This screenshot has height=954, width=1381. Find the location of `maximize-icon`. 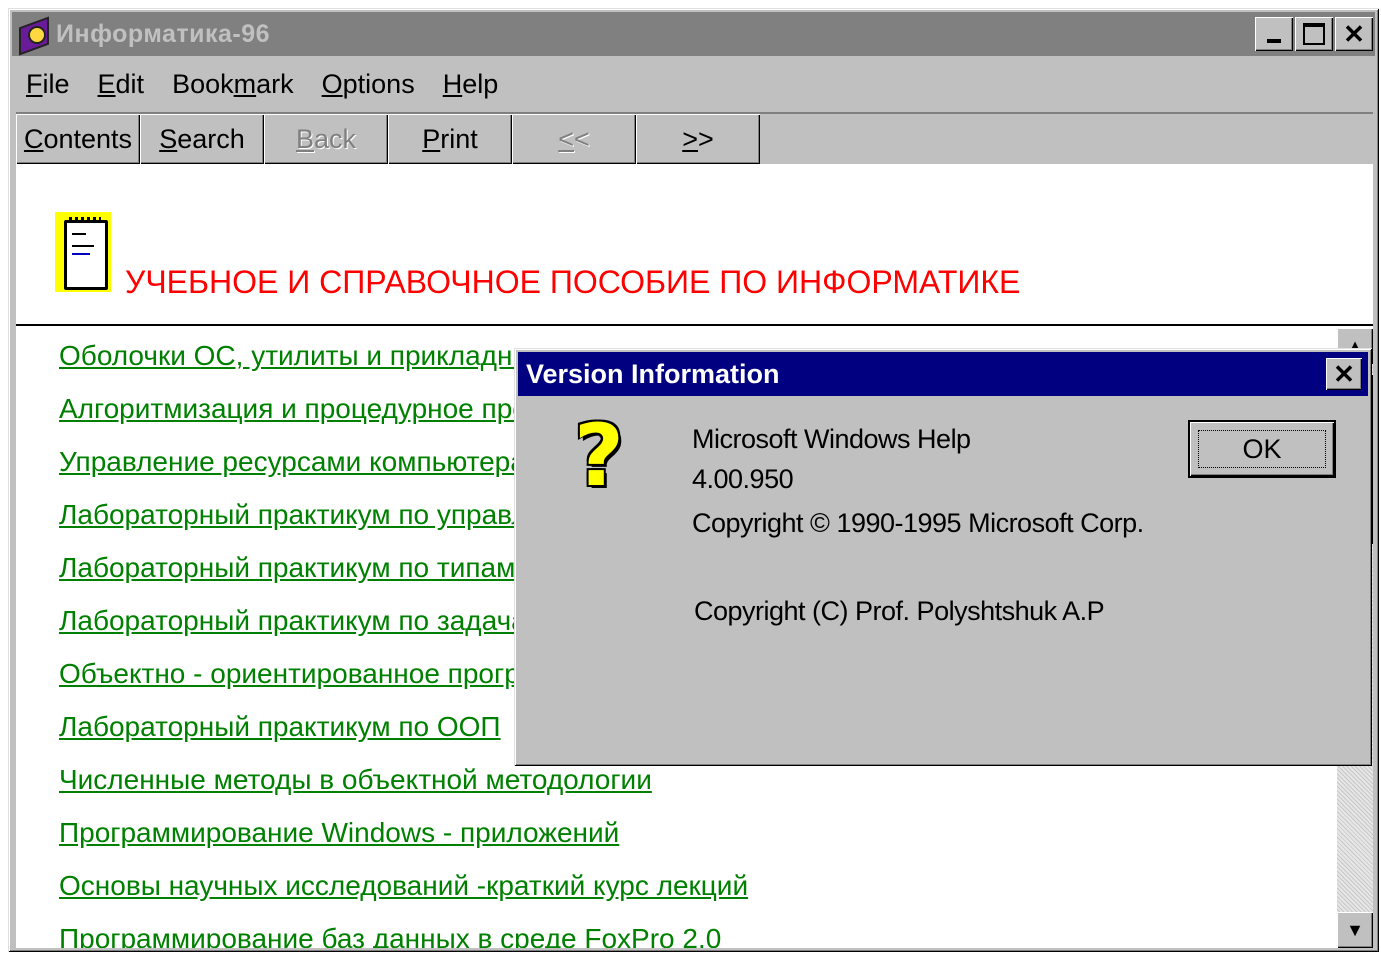

maximize-icon is located at coordinates (1314, 34).